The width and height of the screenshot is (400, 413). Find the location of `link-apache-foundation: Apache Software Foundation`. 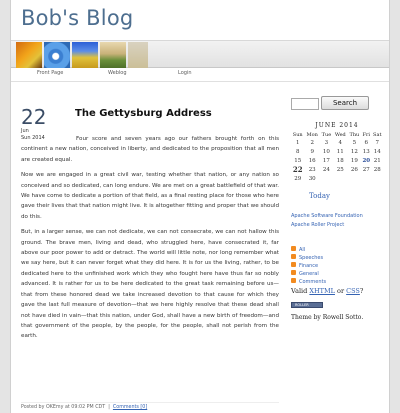

link-apache-foundation: Apache Software Foundation is located at coordinates (327, 216).